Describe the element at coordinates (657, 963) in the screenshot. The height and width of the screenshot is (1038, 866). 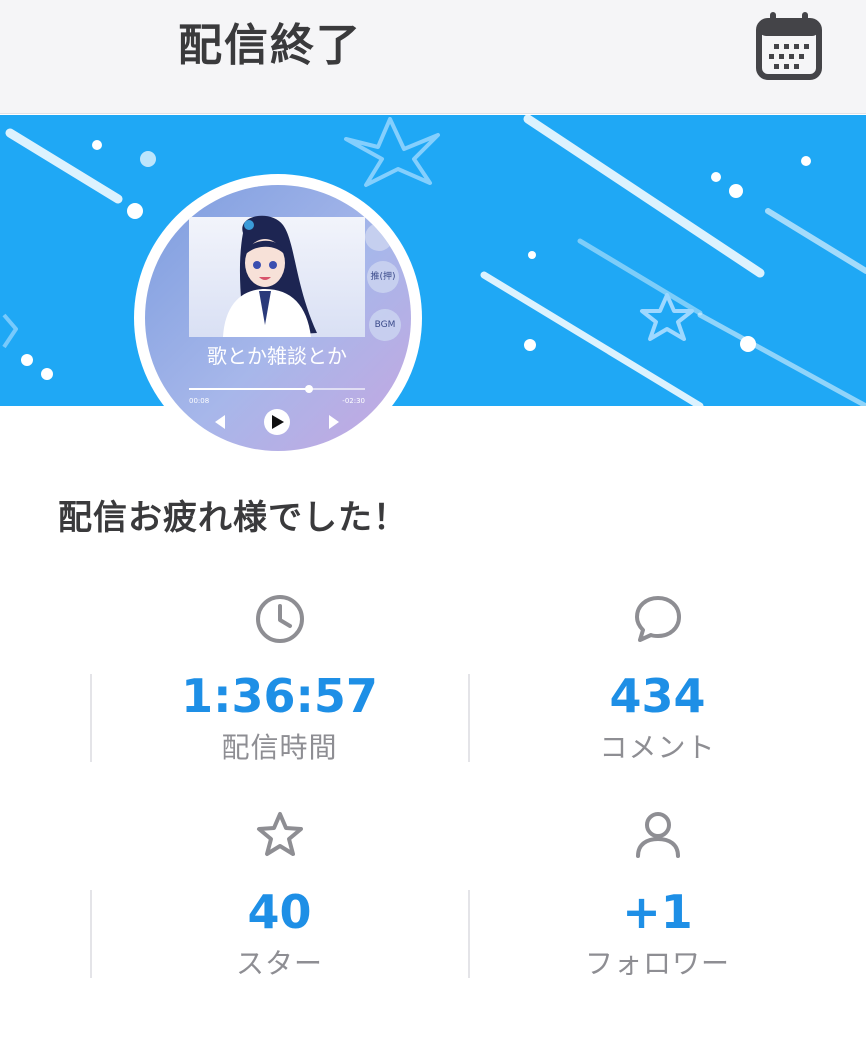
I see `stat-label: フォロワー` at that location.